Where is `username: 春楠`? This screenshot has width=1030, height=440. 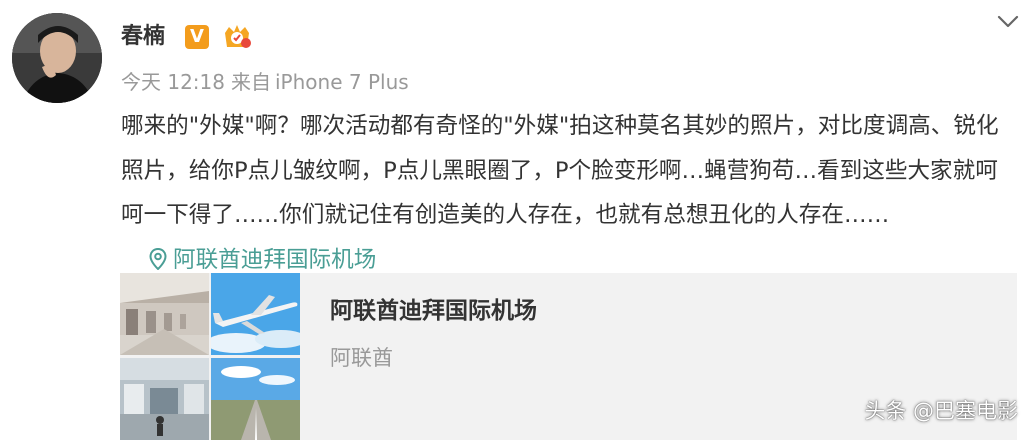 username: 春楠 is located at coordinates (143, 37).